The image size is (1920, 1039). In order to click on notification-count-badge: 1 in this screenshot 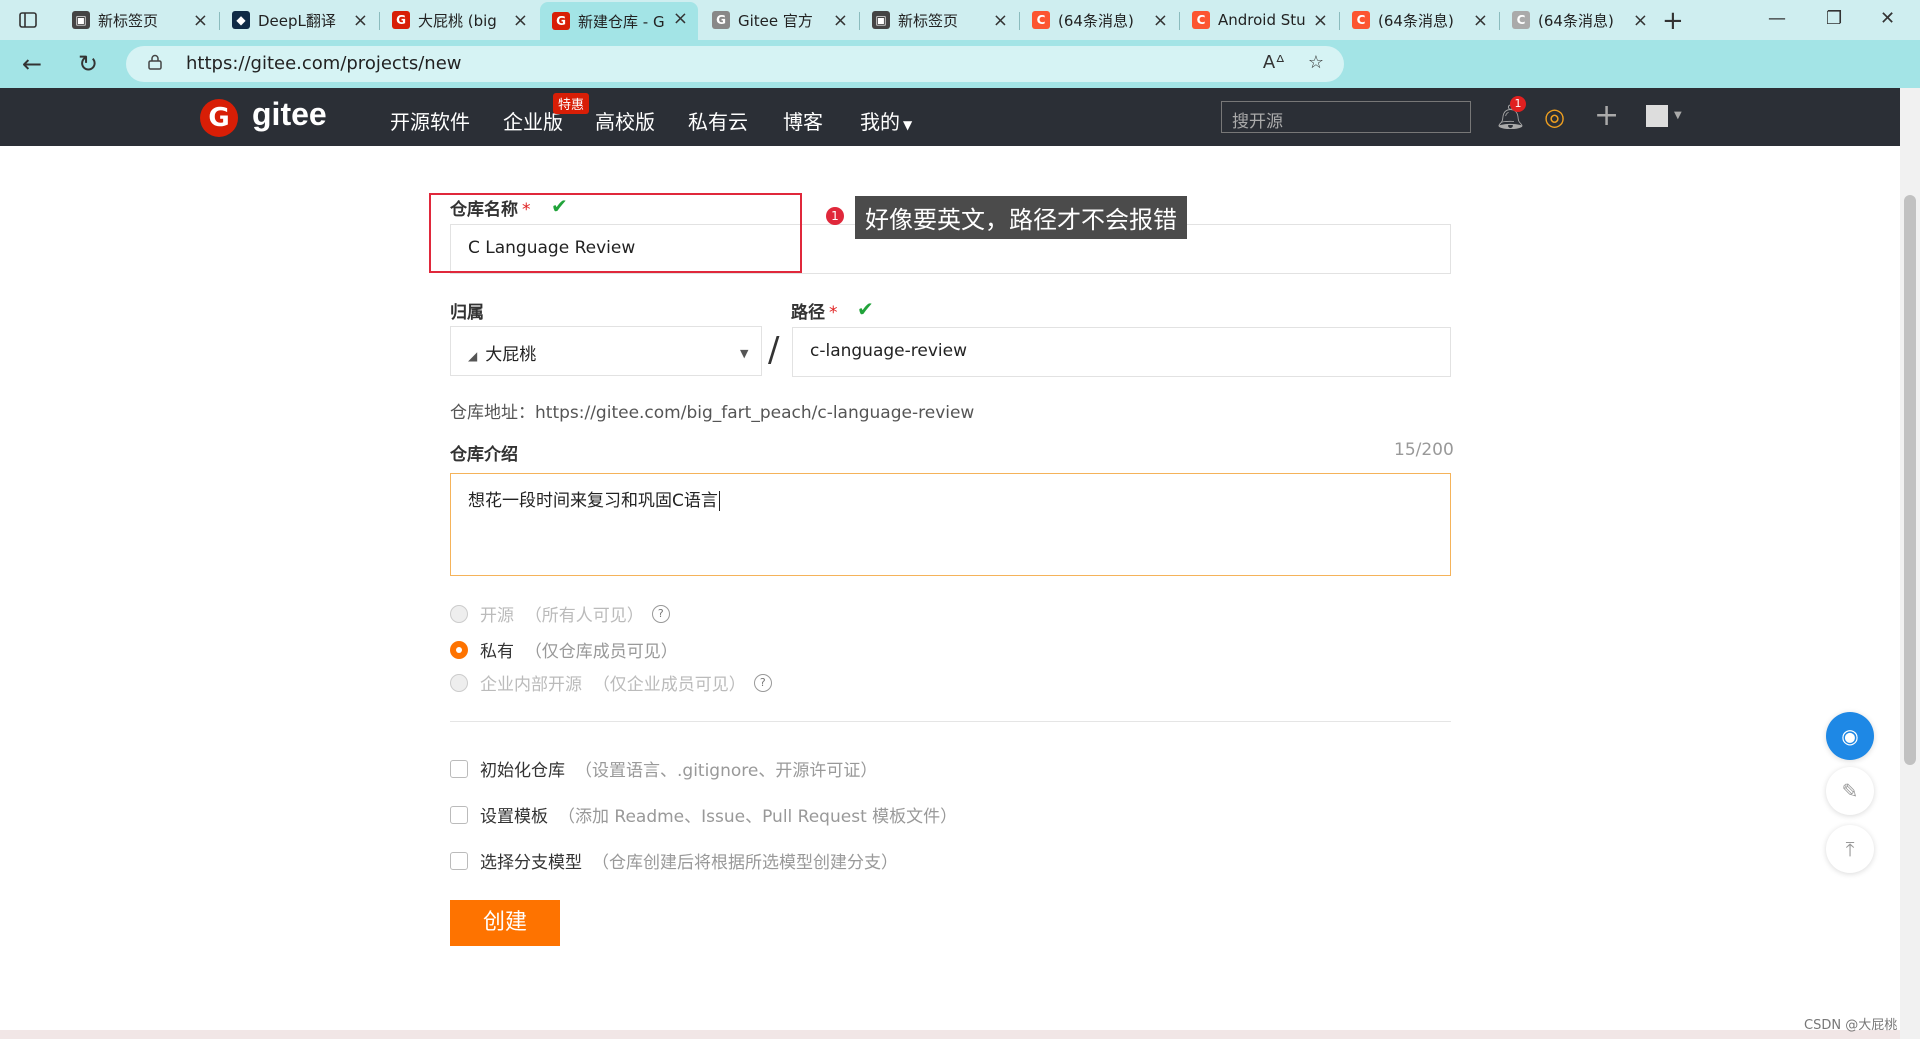, I will do `click(1518, 104)`.